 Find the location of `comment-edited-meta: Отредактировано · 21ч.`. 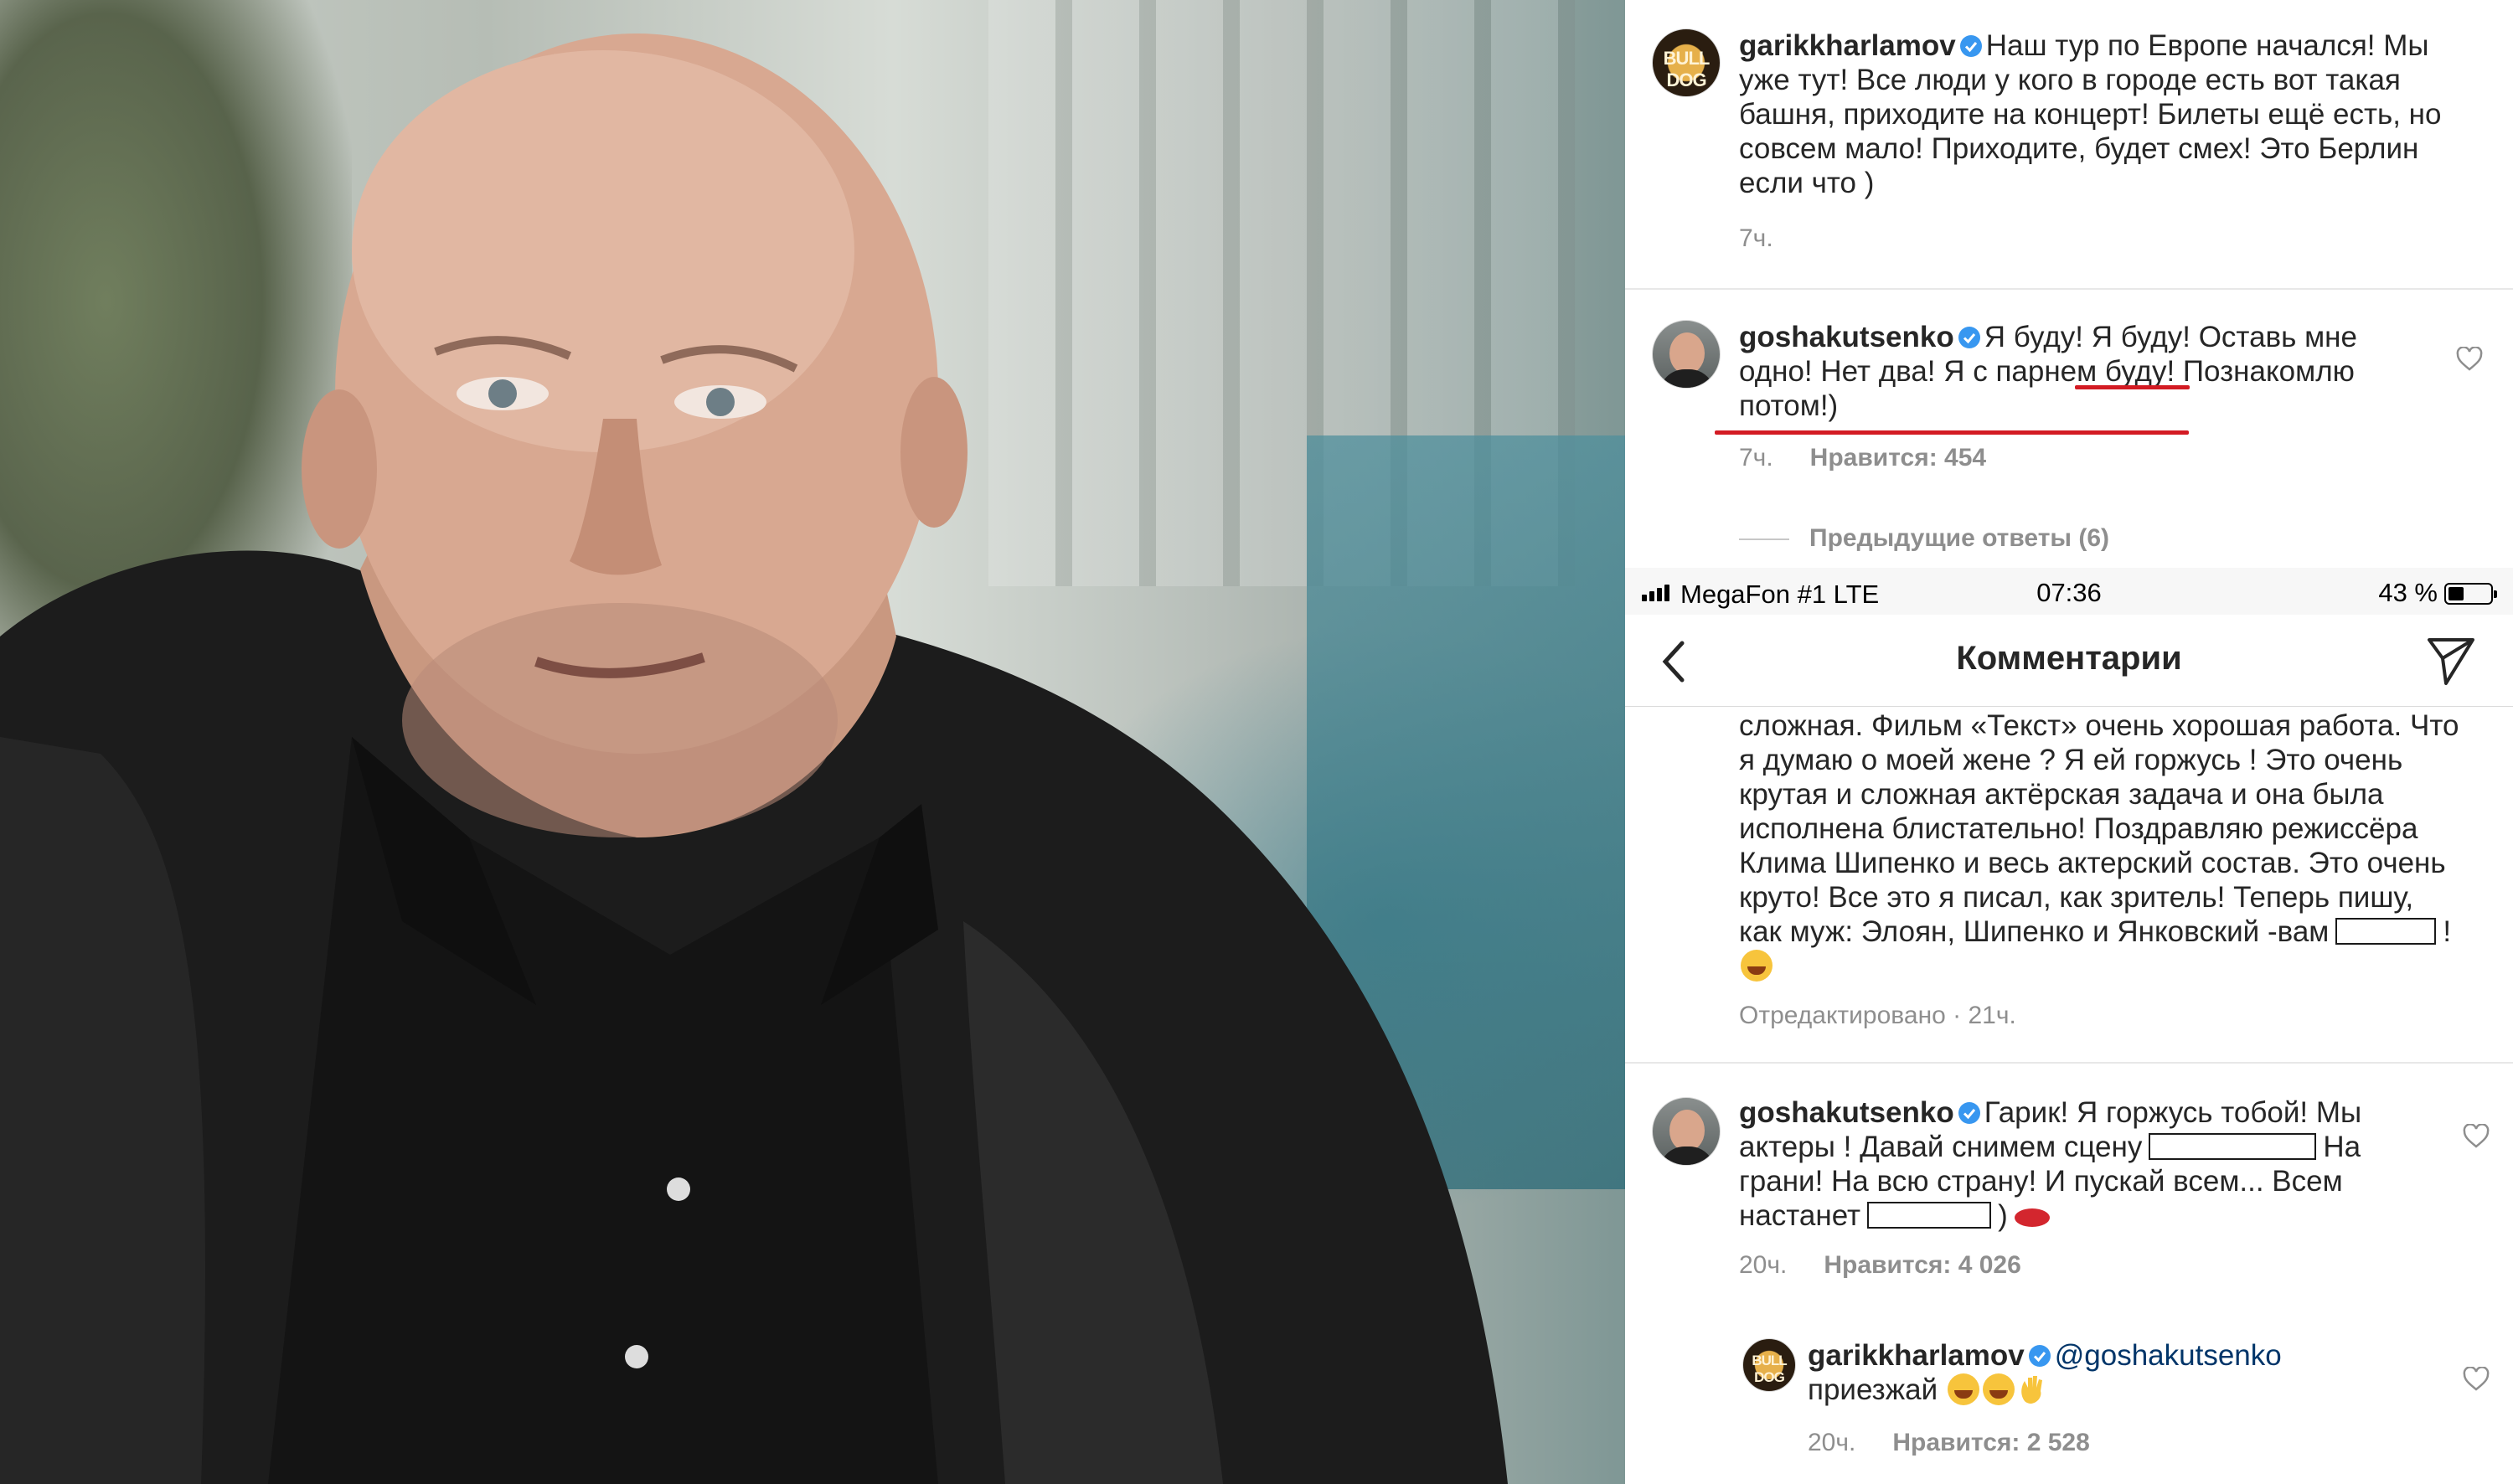

comment-edited-meta: Отредактировано · 21ч. is located at coordinates (1877, 1015).